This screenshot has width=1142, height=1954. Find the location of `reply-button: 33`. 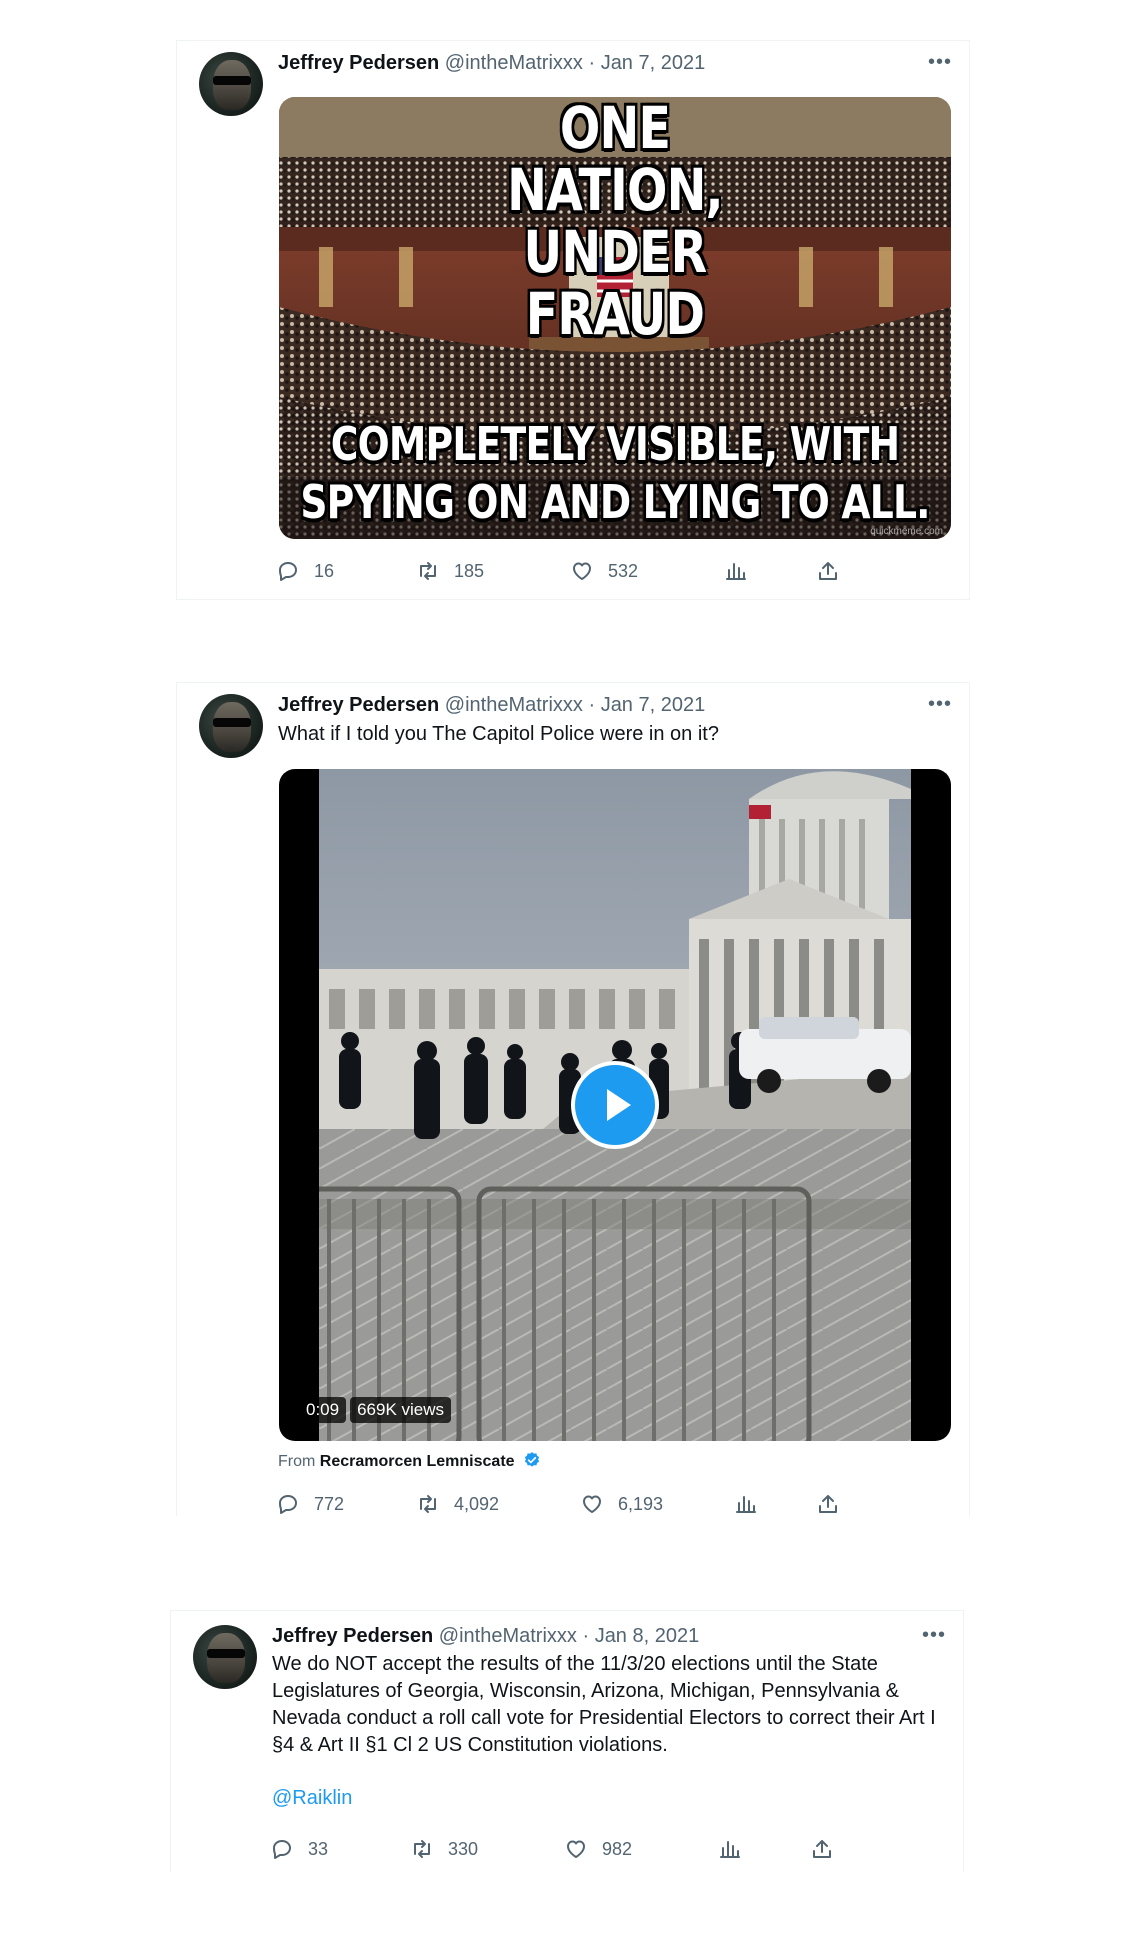

reply-button: 33 is located at coordinates (299, 1849).